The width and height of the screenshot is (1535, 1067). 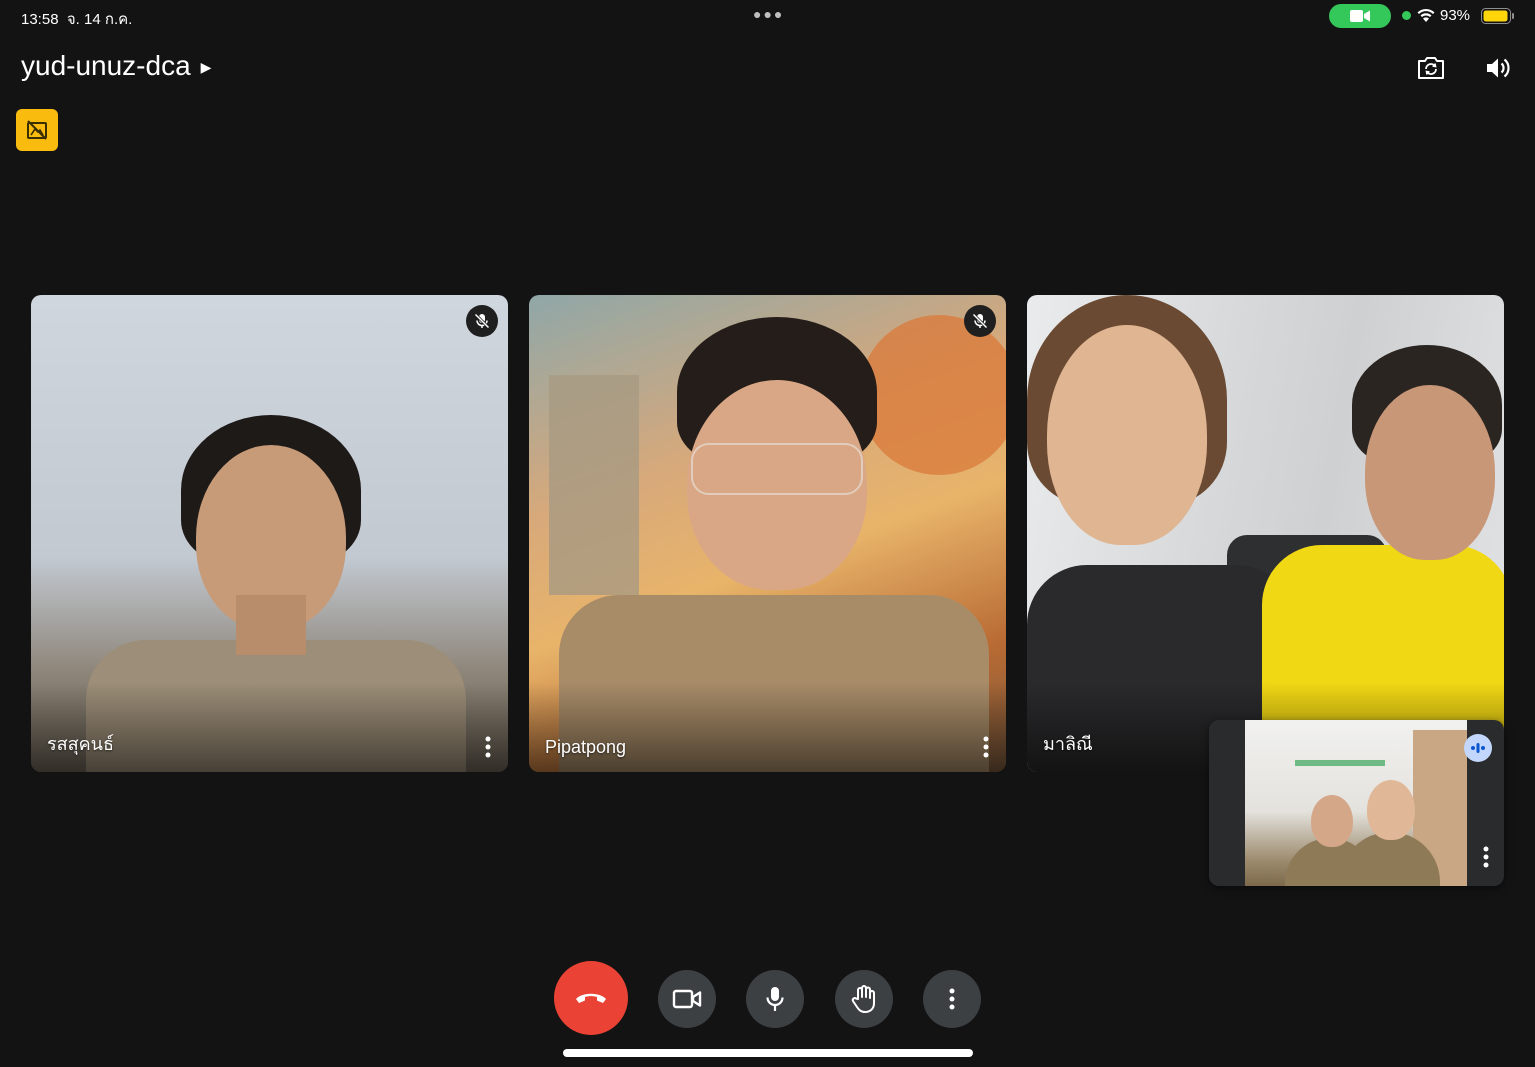 I want to click on self-view-tile, so click(x=1356, y=803).